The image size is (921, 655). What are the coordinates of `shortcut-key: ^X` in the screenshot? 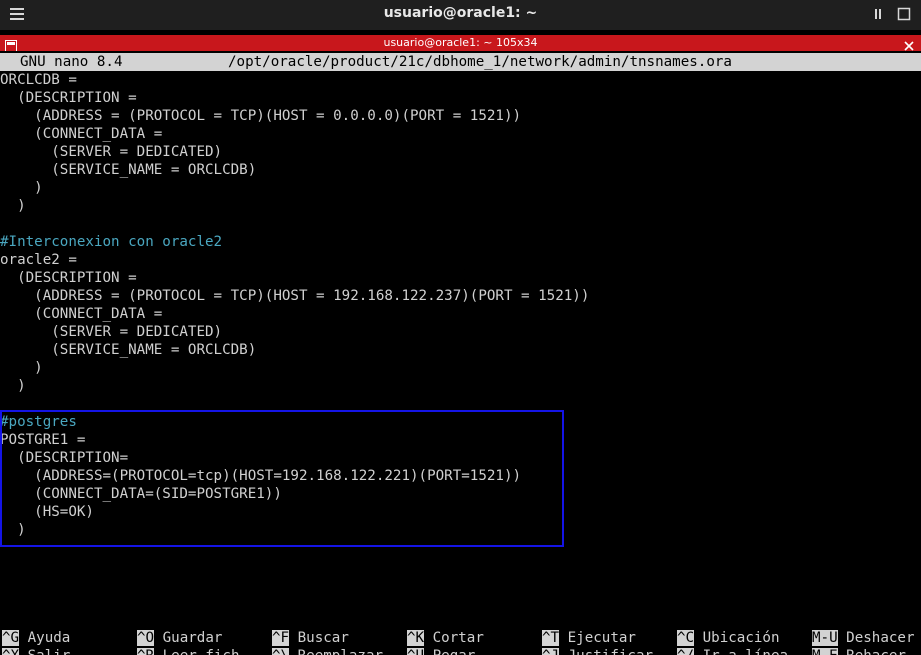 It's located at (11, 651).